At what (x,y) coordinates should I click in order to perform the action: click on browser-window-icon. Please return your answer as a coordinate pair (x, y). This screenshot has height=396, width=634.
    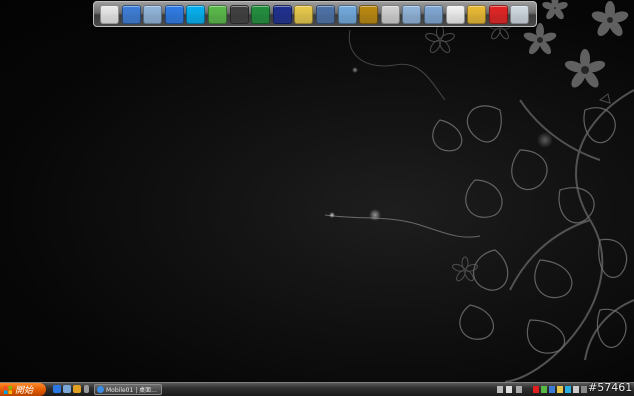
    Looking at the image, I should click on (100, 389).